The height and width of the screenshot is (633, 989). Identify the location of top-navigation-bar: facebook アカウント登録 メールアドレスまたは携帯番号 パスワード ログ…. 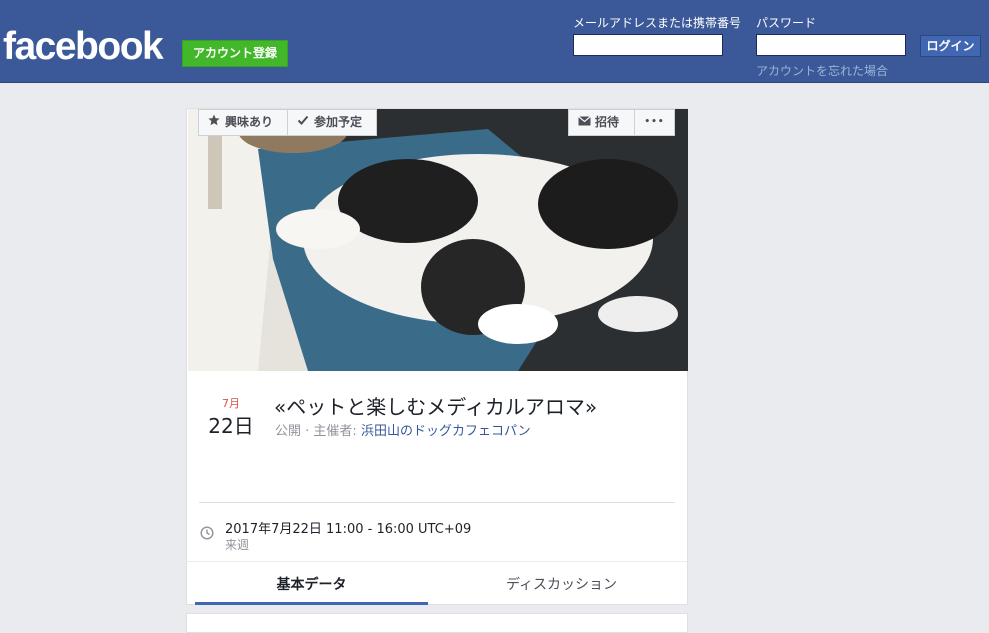
(494, 41).